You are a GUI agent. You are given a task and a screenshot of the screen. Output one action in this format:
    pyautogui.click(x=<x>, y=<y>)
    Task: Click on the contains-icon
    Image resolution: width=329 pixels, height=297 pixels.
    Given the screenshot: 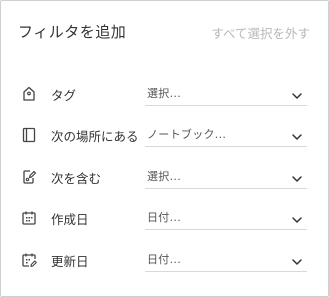 What is the action you would take?
    pyautogui.click(x=29, y=177)
    